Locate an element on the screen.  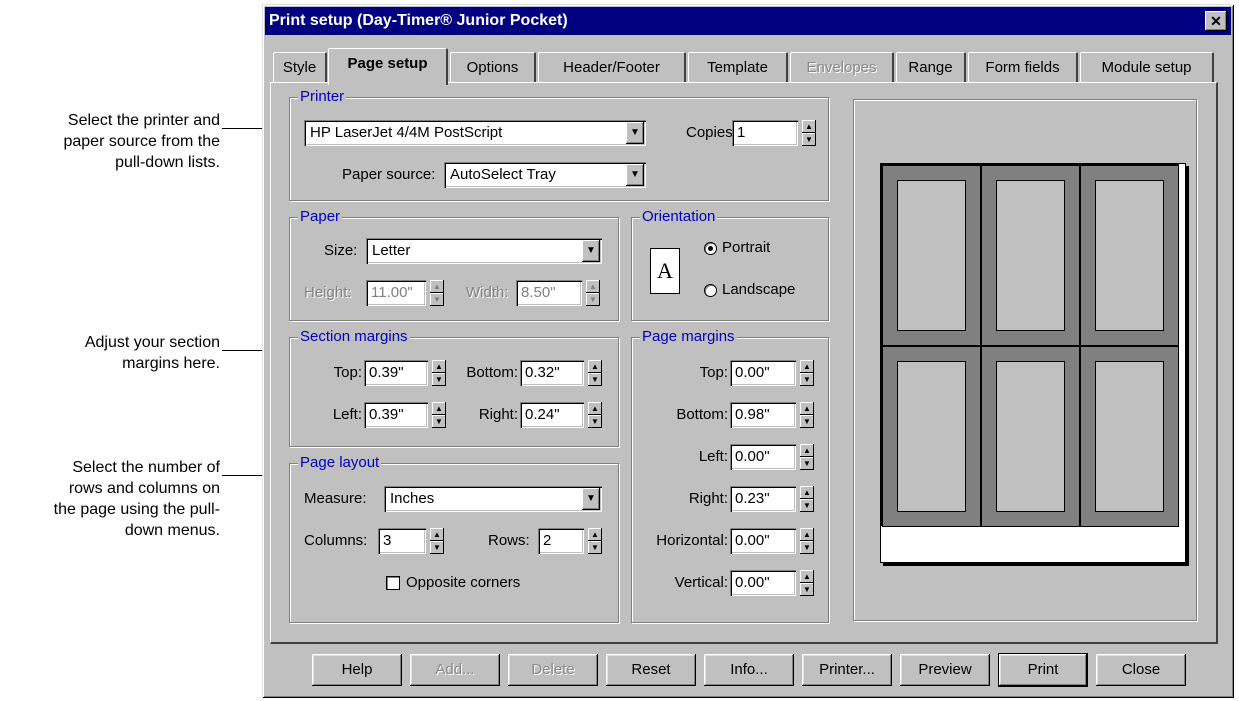
page-right-stepper: ▲ ▼ is located at coordinates (807, 499).